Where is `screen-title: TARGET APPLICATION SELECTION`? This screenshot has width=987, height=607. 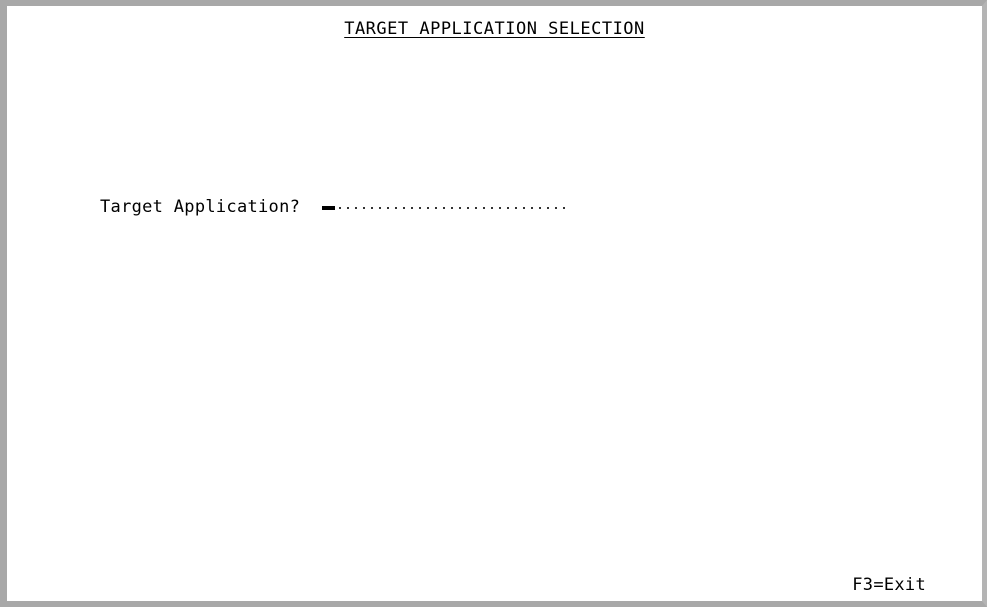
screen-title: TARGET APPLICATION SELECTION is located at coordinates (494, 29).